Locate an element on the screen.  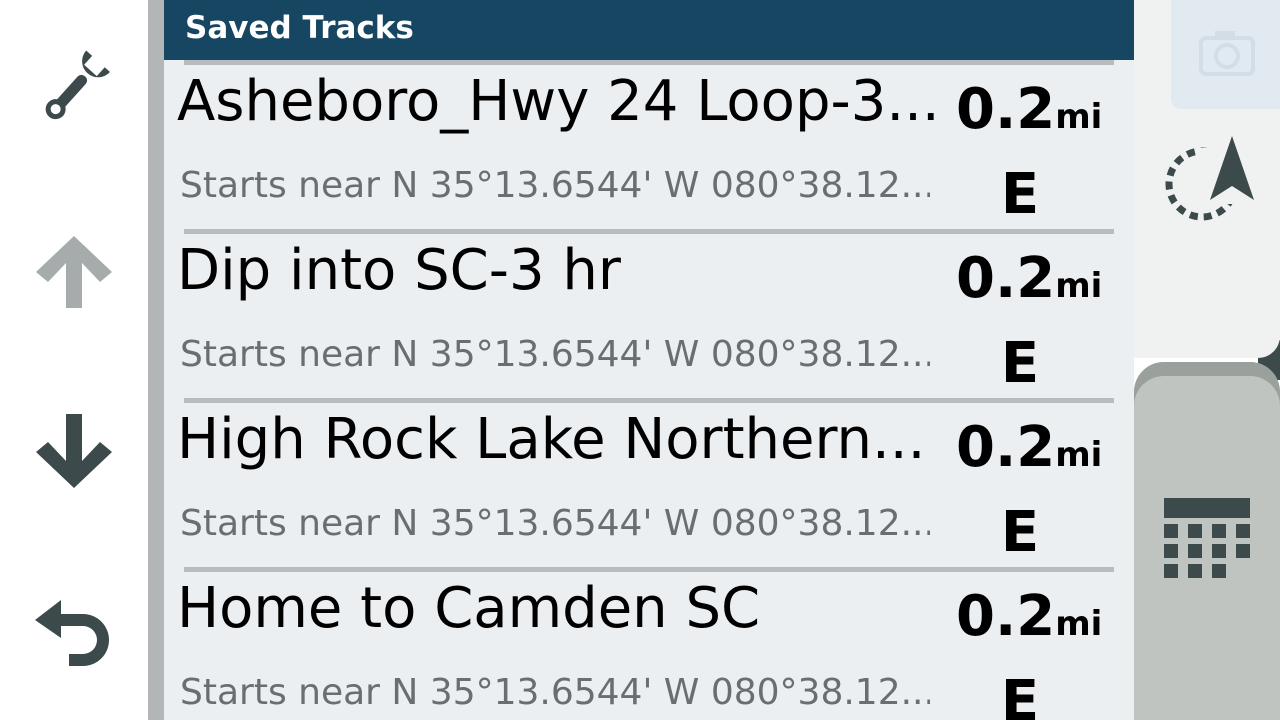
track-name: Dip into SC-3 hr is located at coordinates (399, 270).